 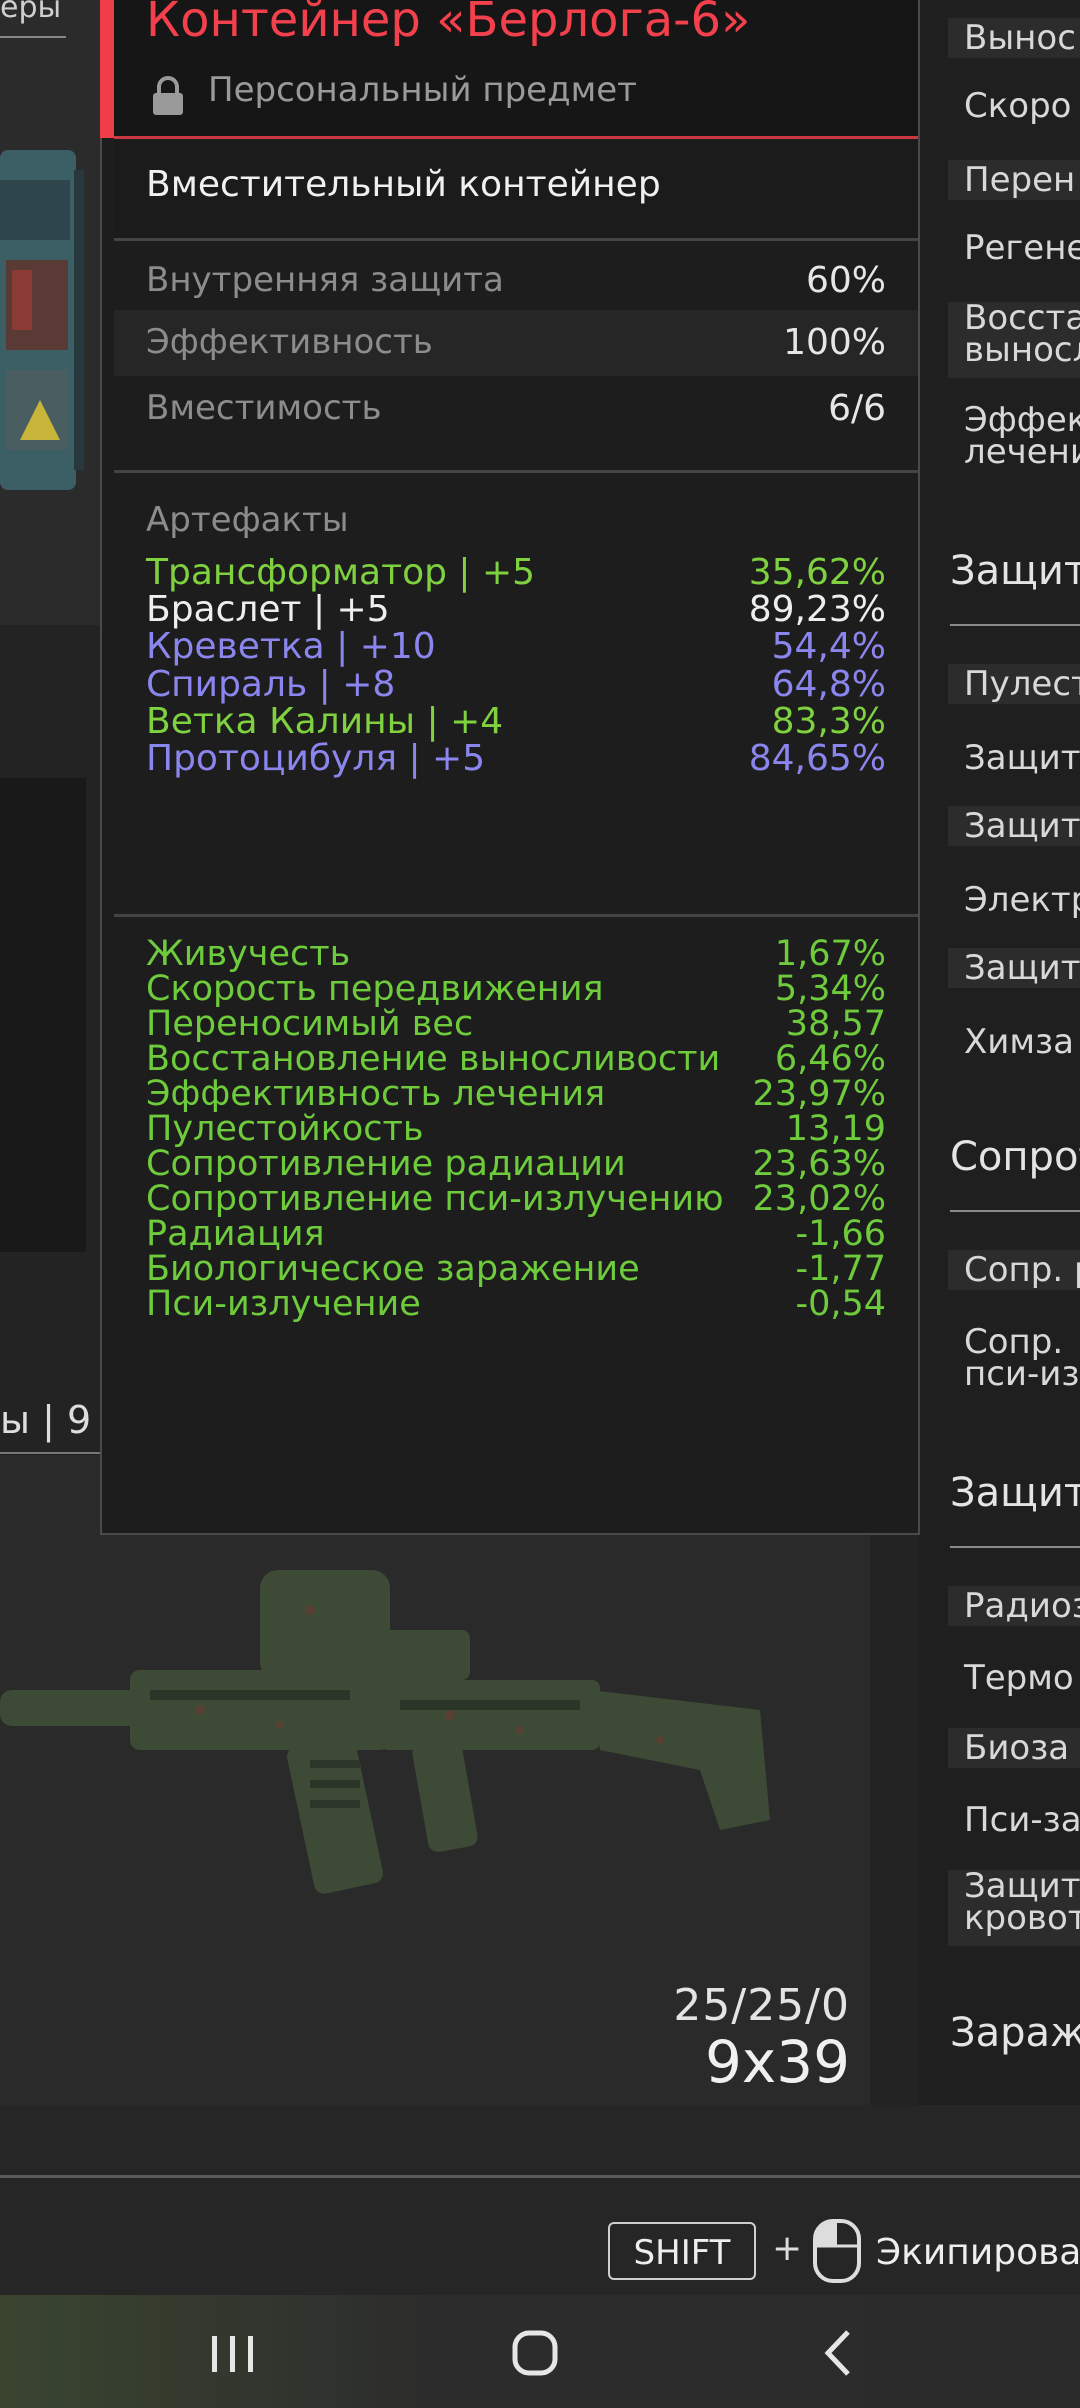 What do you see at coordinates (834, 342) in the screenshot?
I see `stat-value: 100%` at bounding box center [834, 342].